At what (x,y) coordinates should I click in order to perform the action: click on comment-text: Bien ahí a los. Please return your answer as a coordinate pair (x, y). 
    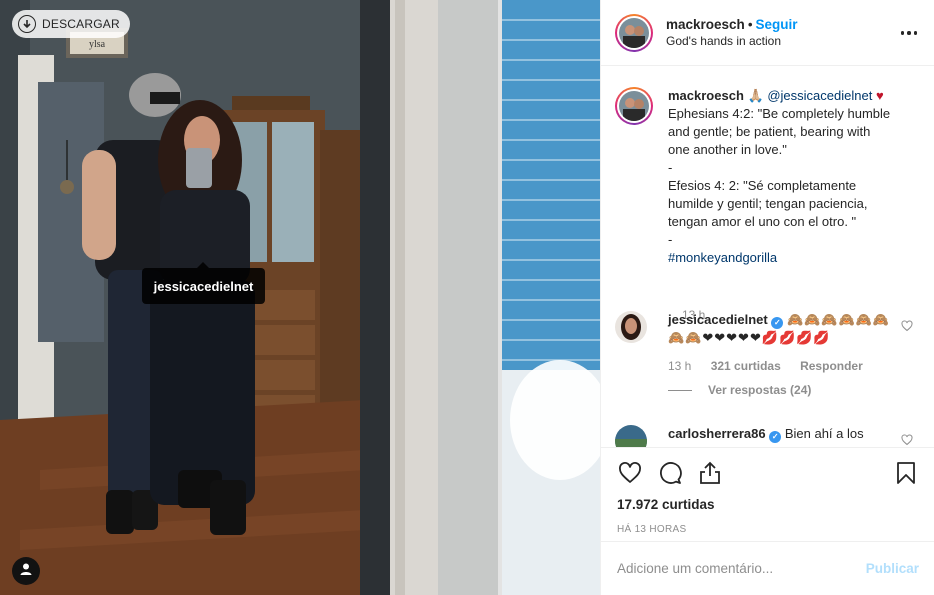
    Looking at the image, I should click on (824, 433).